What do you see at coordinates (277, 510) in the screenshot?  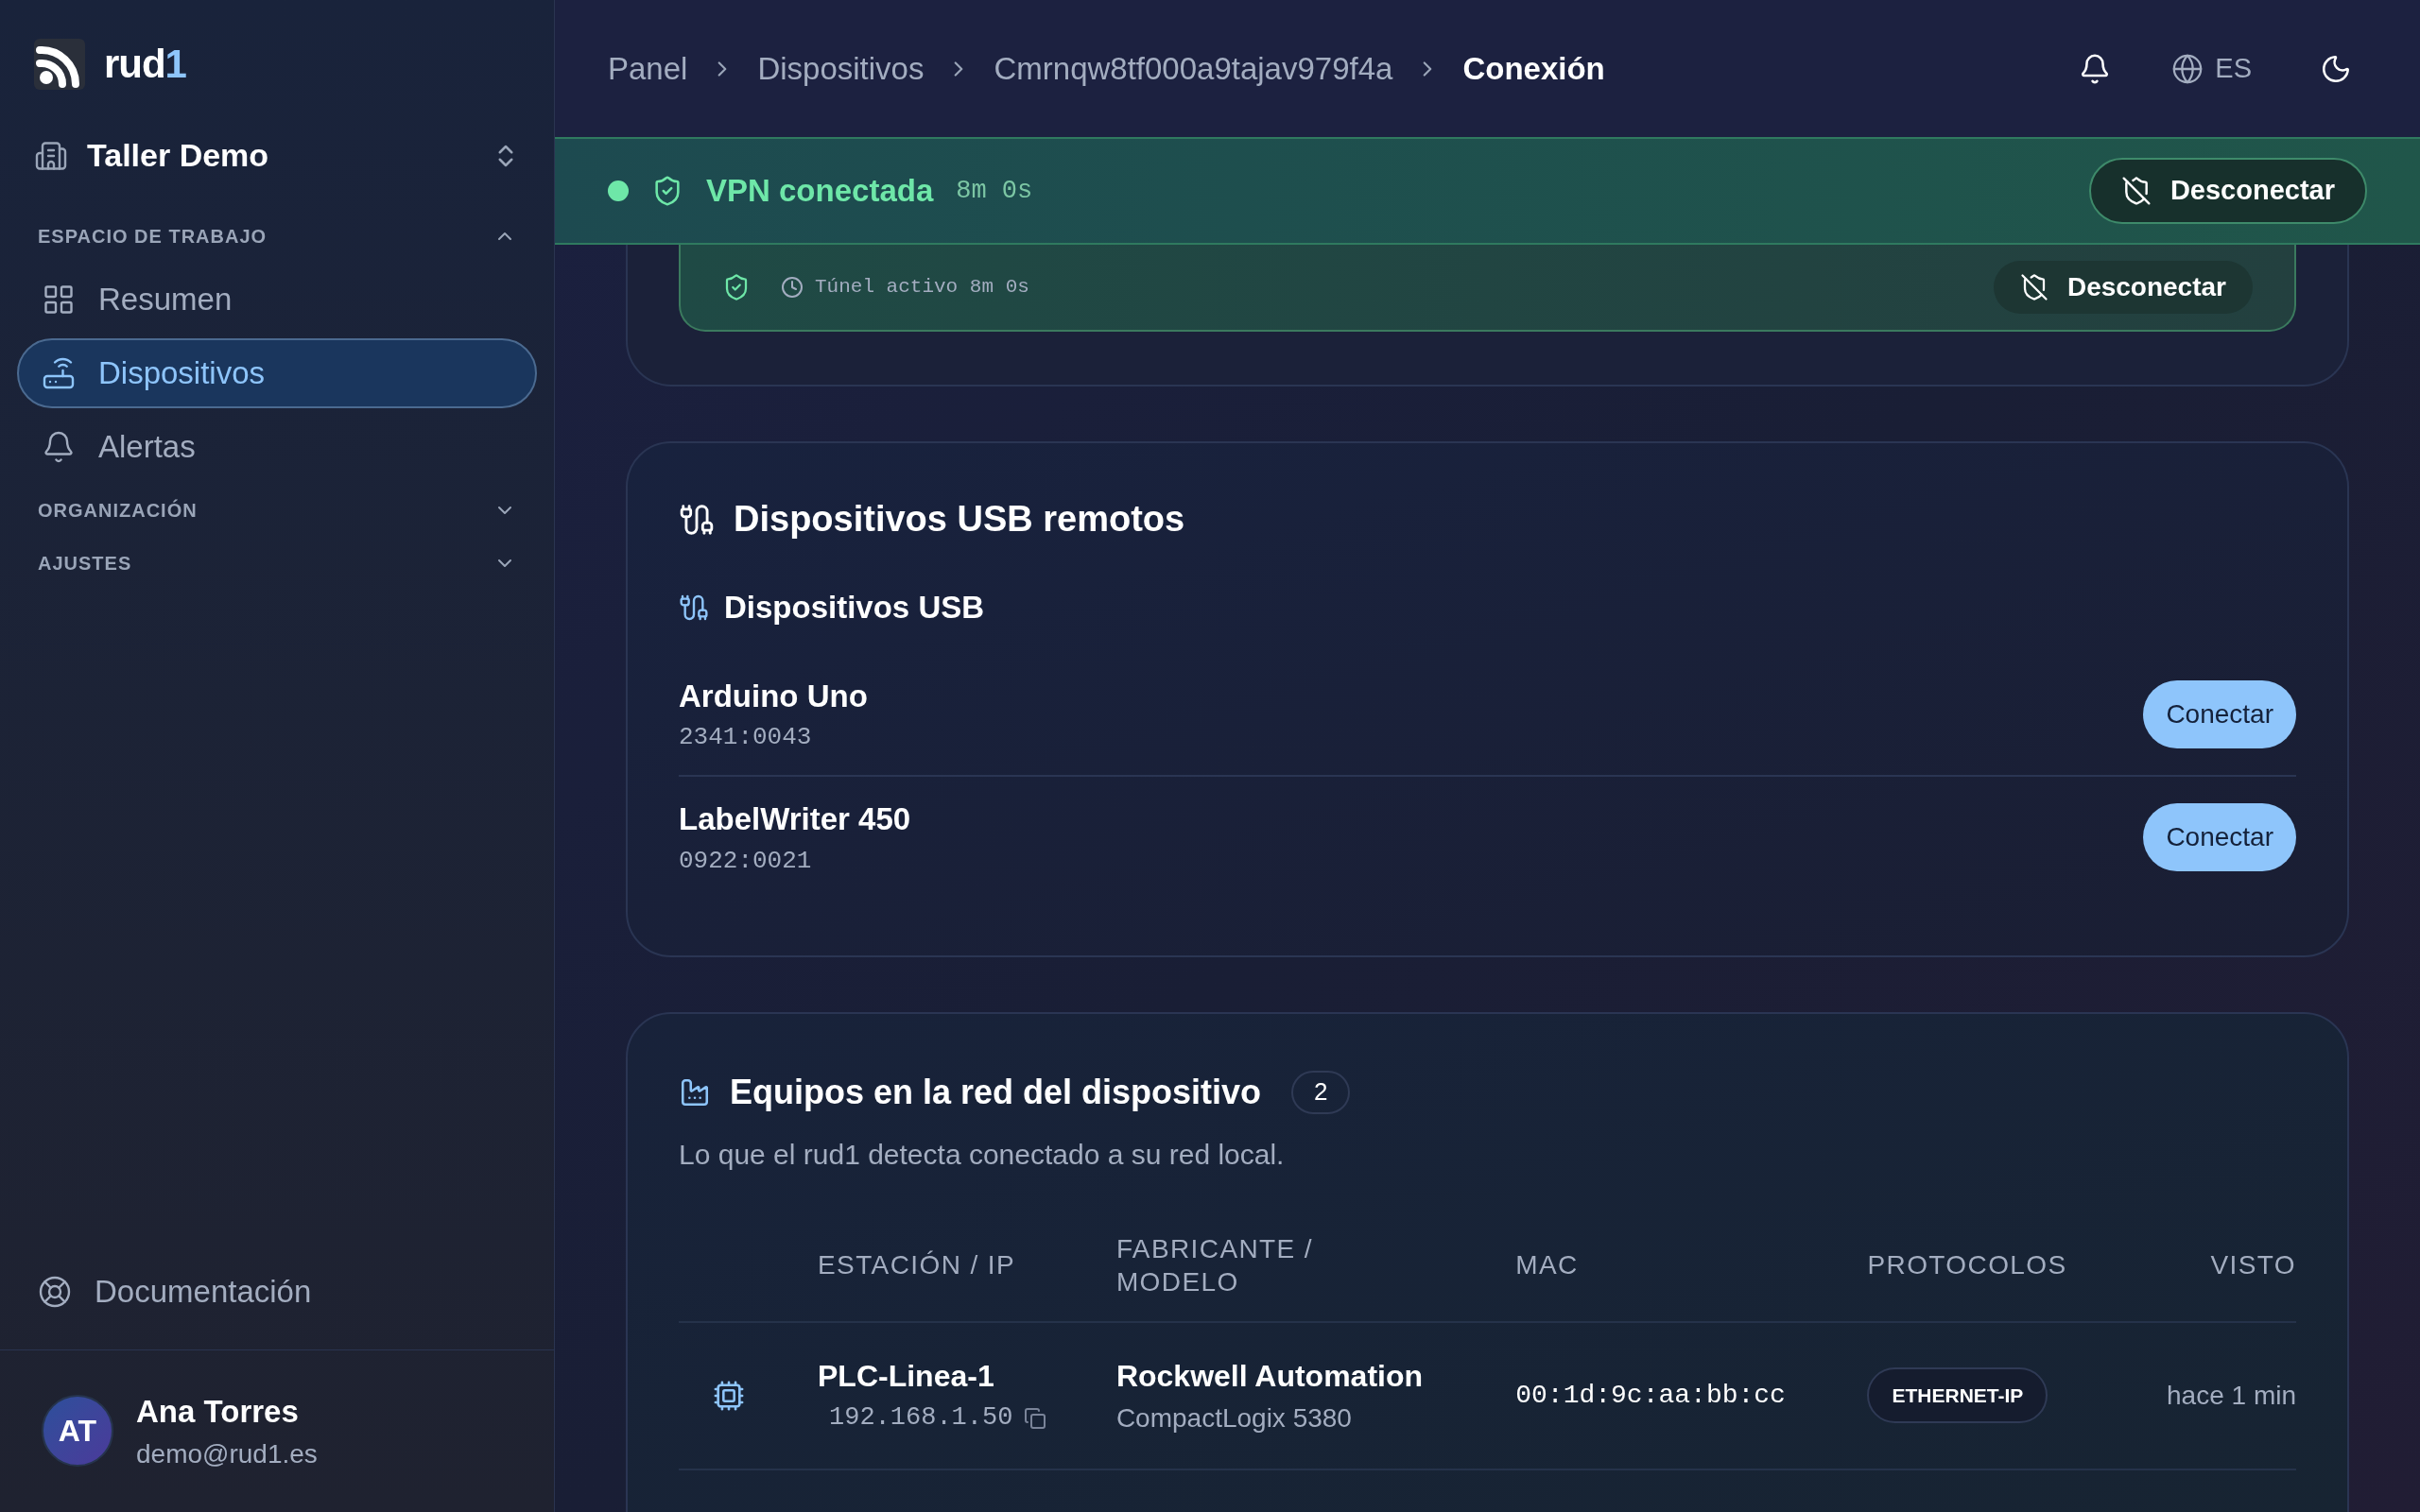 I see `nav-section-header: ORGANIZACIÓN` at bounding box center [277, 510].